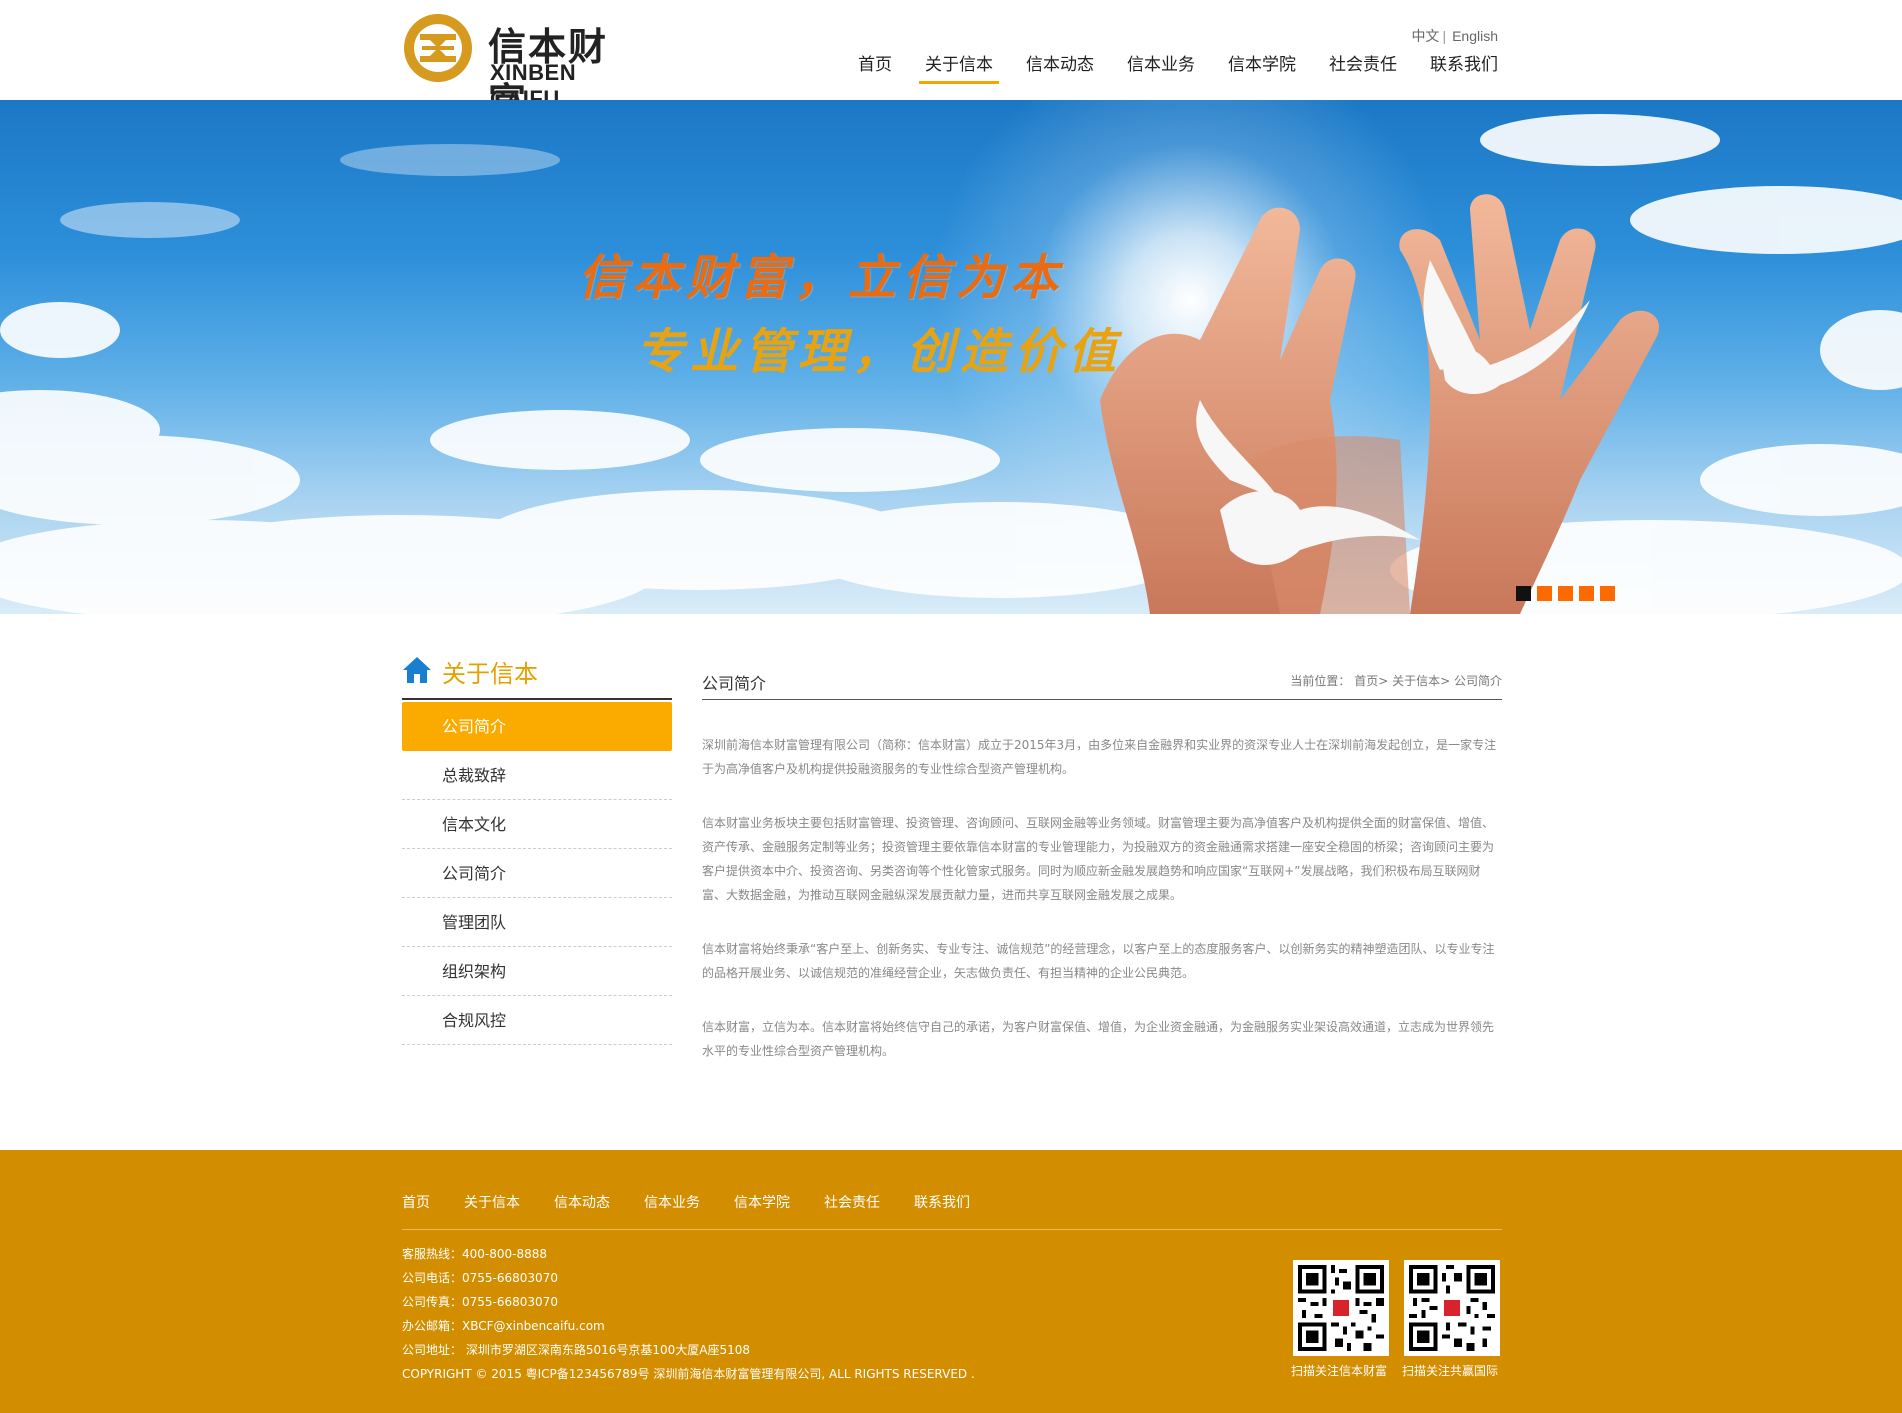 The width and height of the screenshot is (1902, 1413). Describe the element at coordinates (537, 824) in the screenshot. I see `sidebar-item-culture: 信本文化` at that location.